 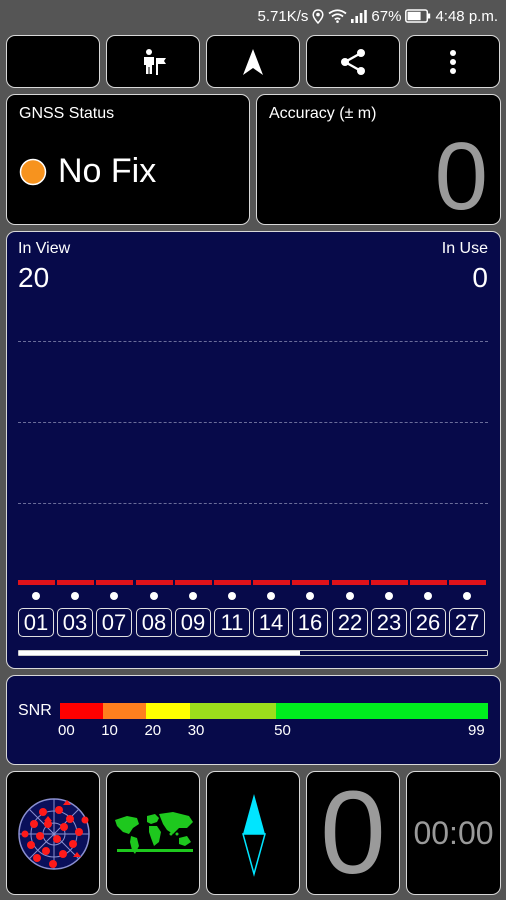 I want to click on satellite-id: 01, so click(x=36, y=622).